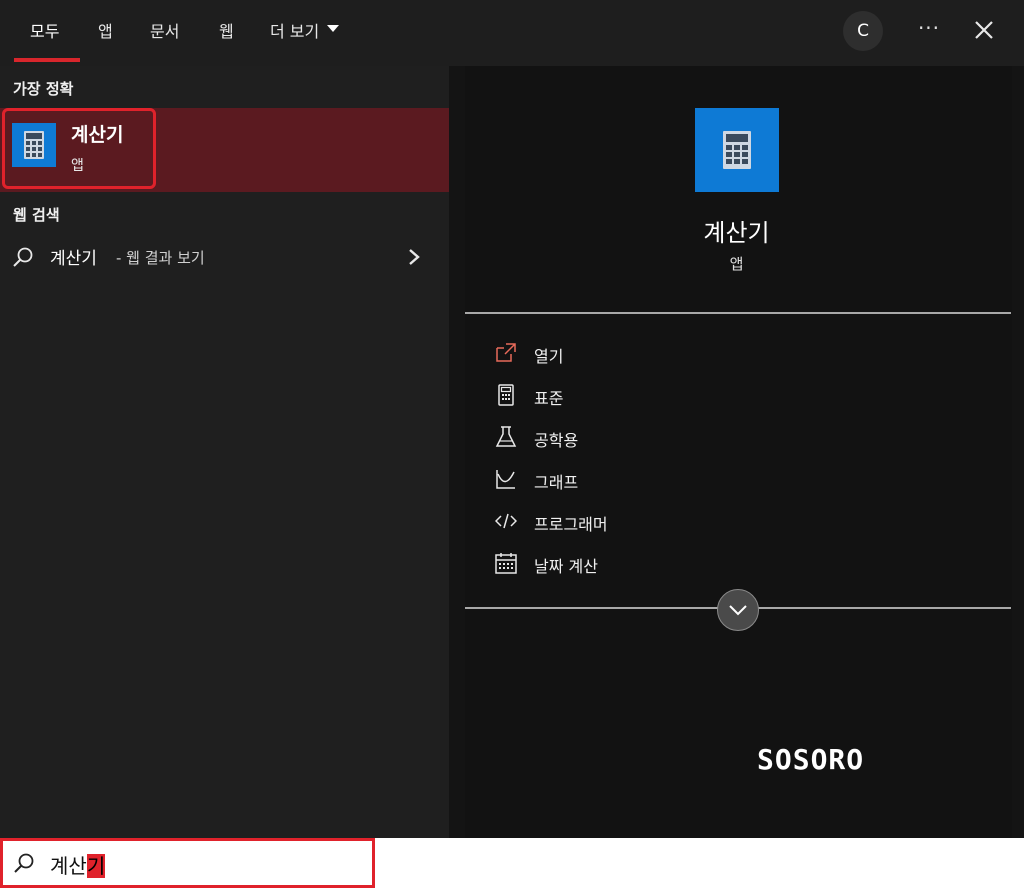 The image size is (1024, 888). Describe the element at coordinates (556, 440) in the screenshot. I see `action-scientific-label: 공학용` at that location.